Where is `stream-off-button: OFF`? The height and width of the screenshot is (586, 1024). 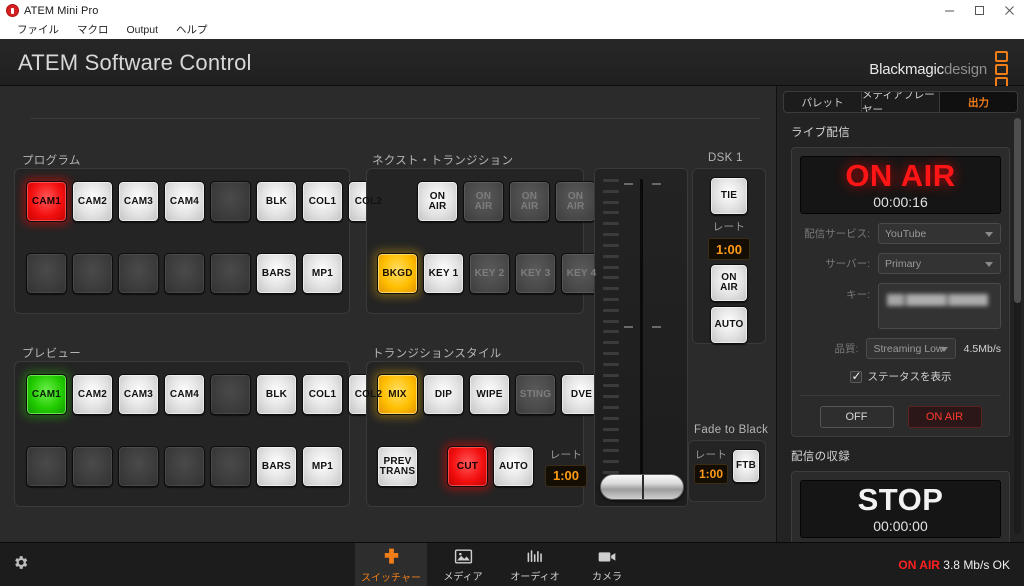 stream-off-button: OFF is located at coordinates (856, 417).